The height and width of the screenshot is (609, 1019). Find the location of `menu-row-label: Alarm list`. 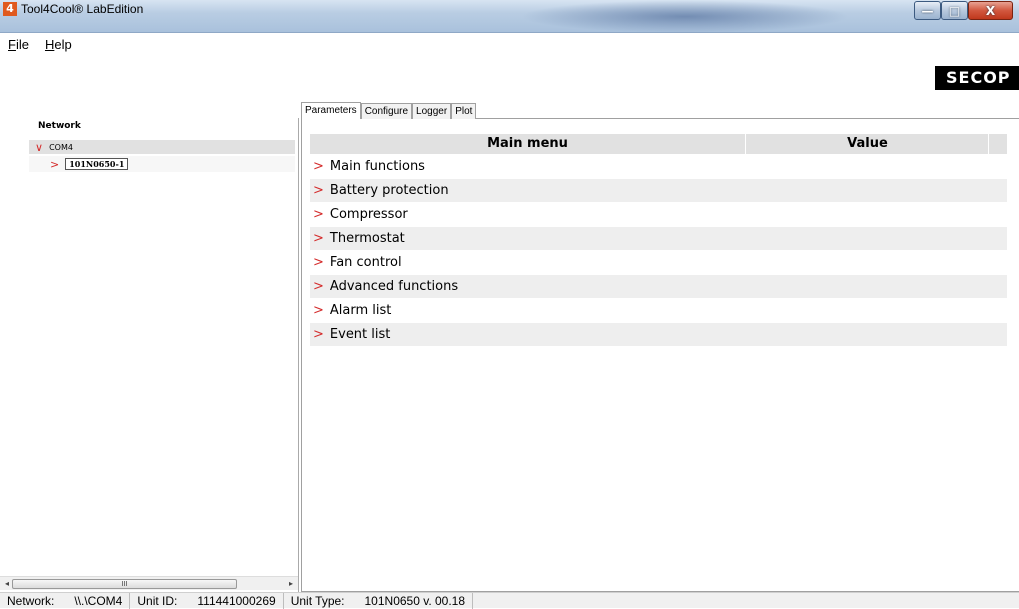

menu-row-label: Alarm list is located at coordinates (360, 310).